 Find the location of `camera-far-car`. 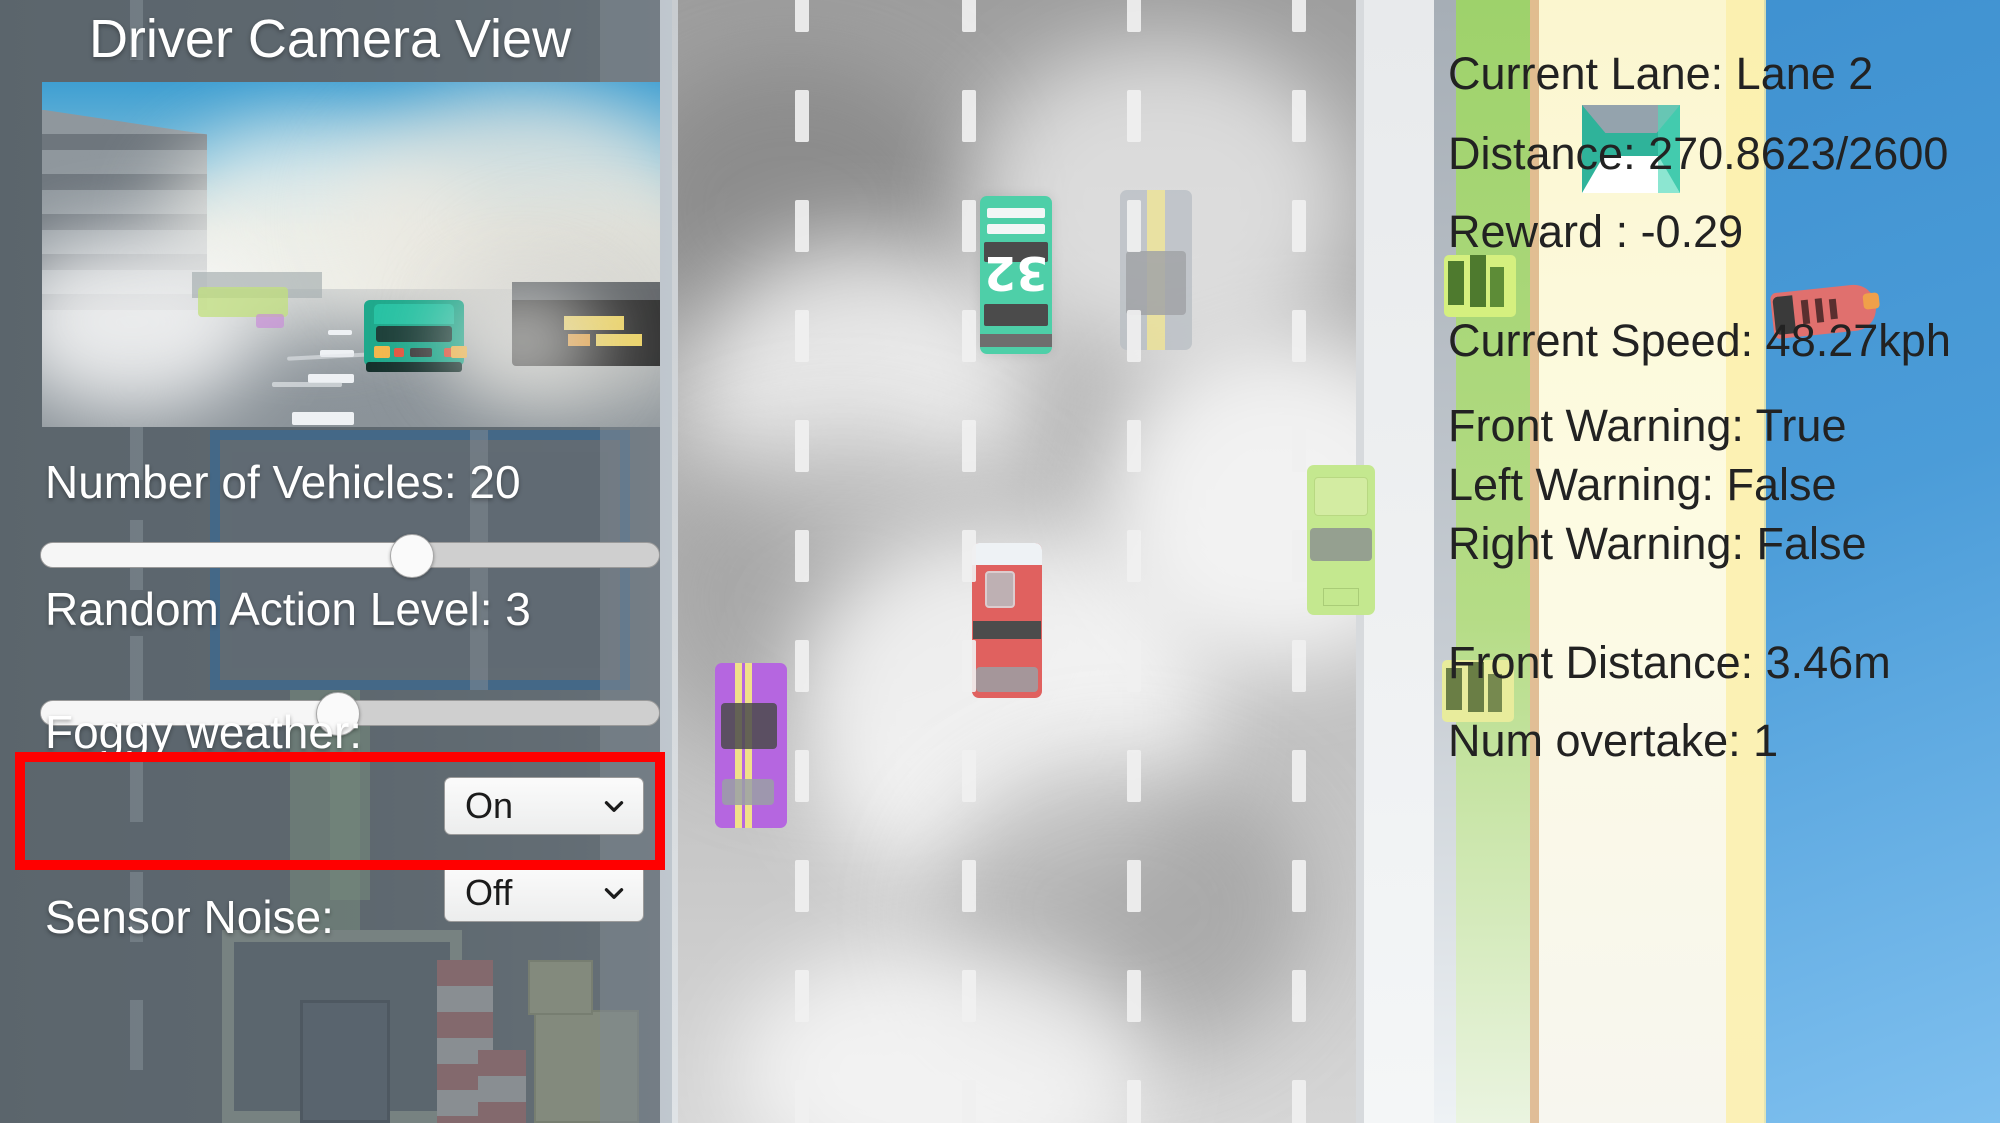

camera-far-car is located at coordinates (270, 321).